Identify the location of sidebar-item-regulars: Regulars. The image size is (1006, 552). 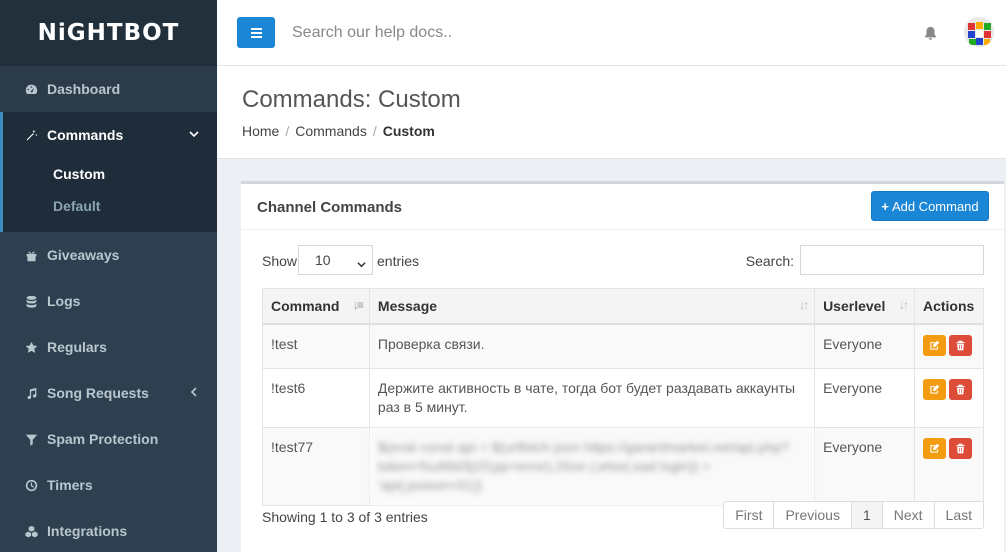
(108, 347).